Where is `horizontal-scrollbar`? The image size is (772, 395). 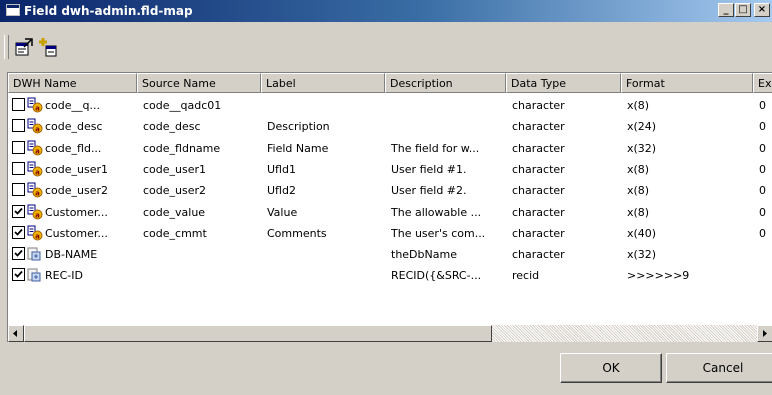 horizontal-scrollbar is located at coordinates (390, 333).